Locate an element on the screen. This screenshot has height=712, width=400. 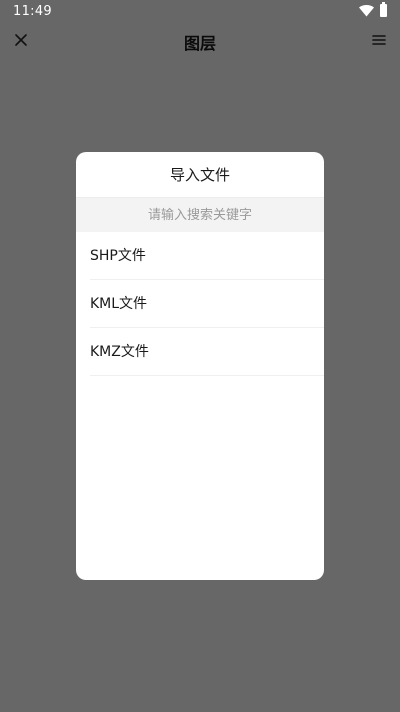
dialog-title: 导入文件 is located at coordinates (200, 175).